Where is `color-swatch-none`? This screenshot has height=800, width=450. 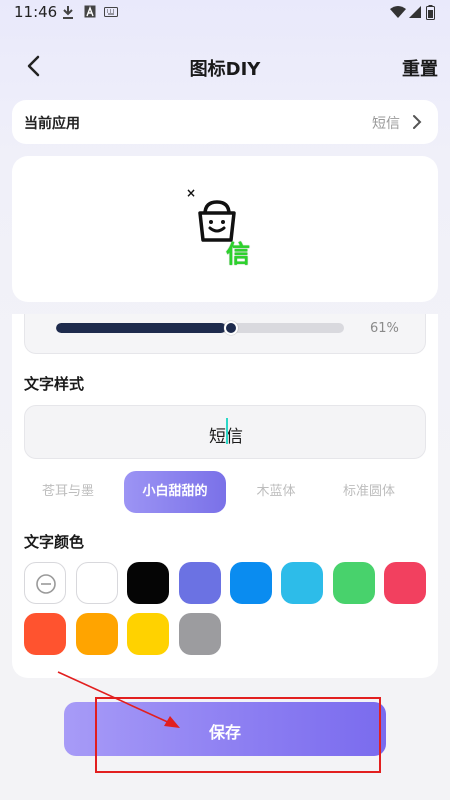 color-swatch-none is located at coordinates (45, 583).